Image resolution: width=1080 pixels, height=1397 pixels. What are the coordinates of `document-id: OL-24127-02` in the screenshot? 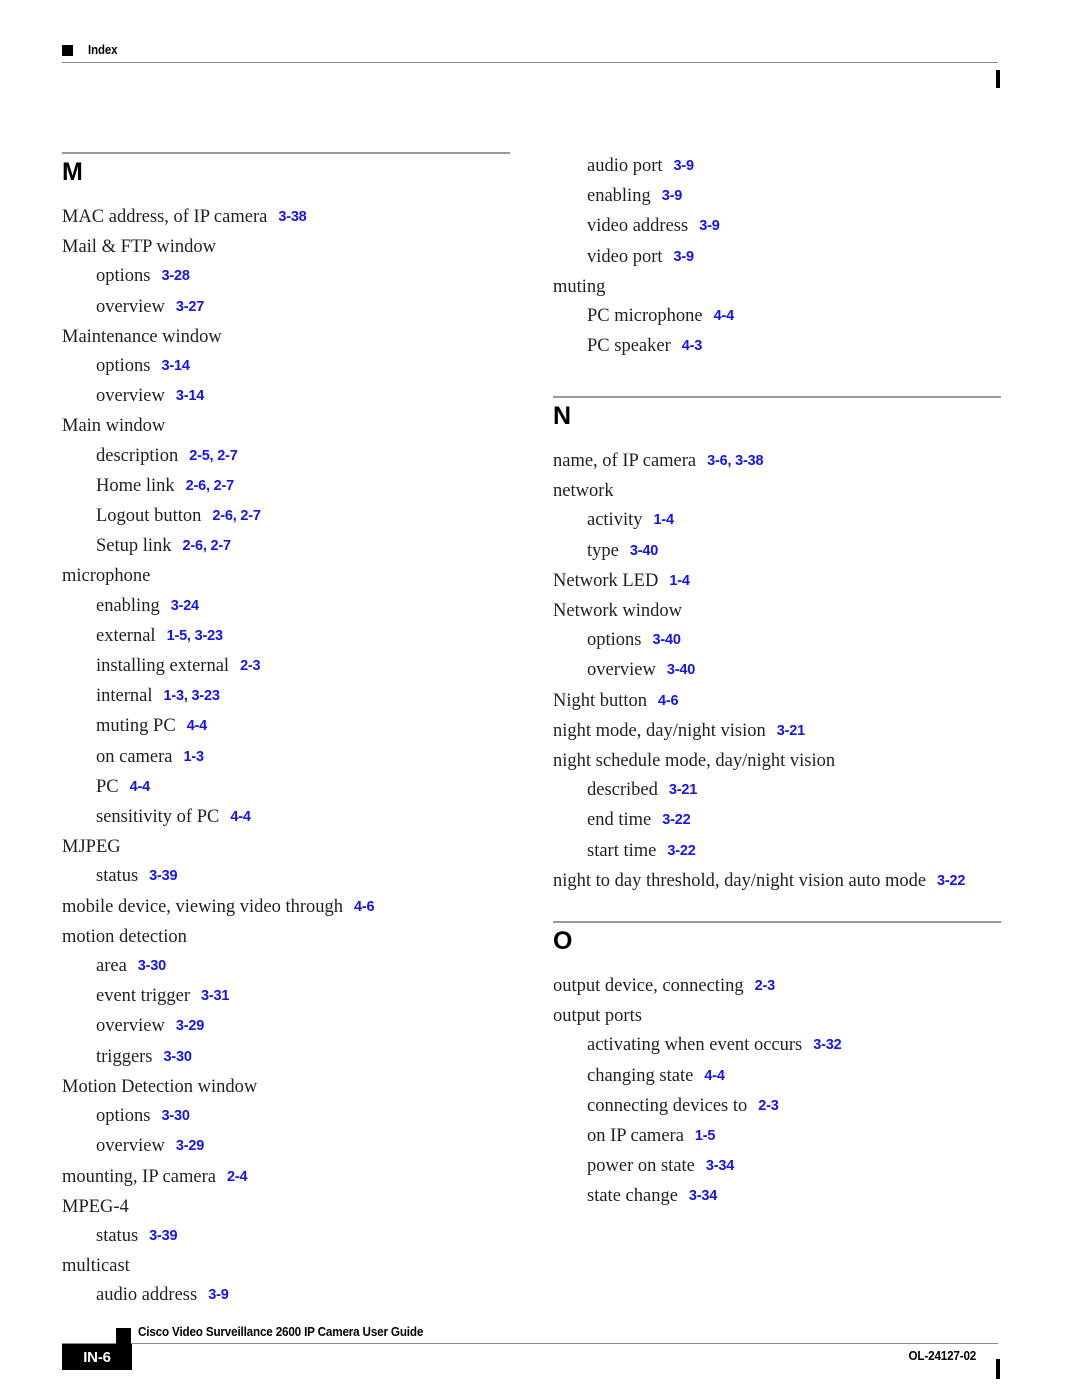 It's located at (942, 1355).